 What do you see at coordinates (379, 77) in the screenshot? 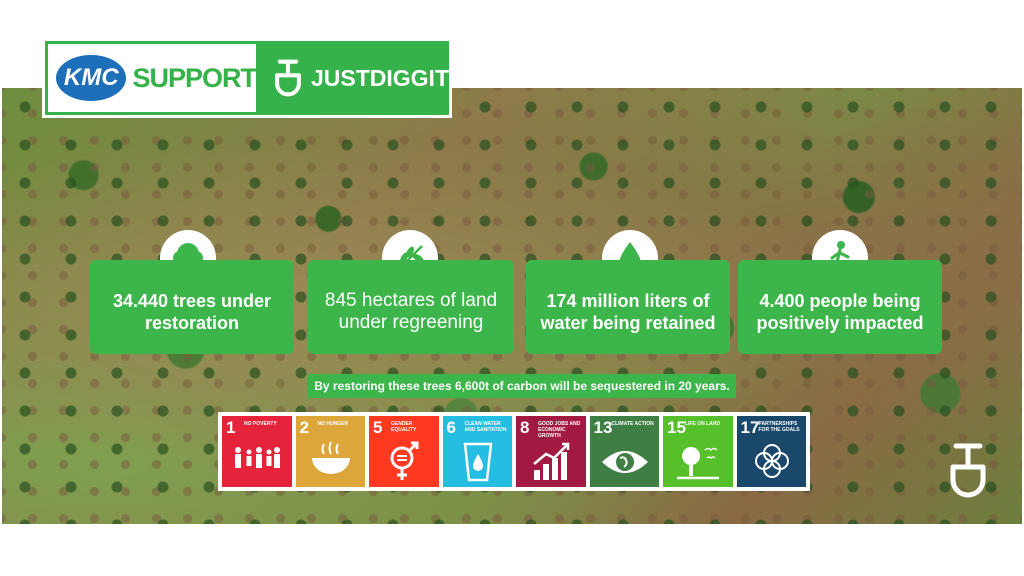
I see `justdiggit-text: JUSTDIGGIT` at bounding box center [379, 77].